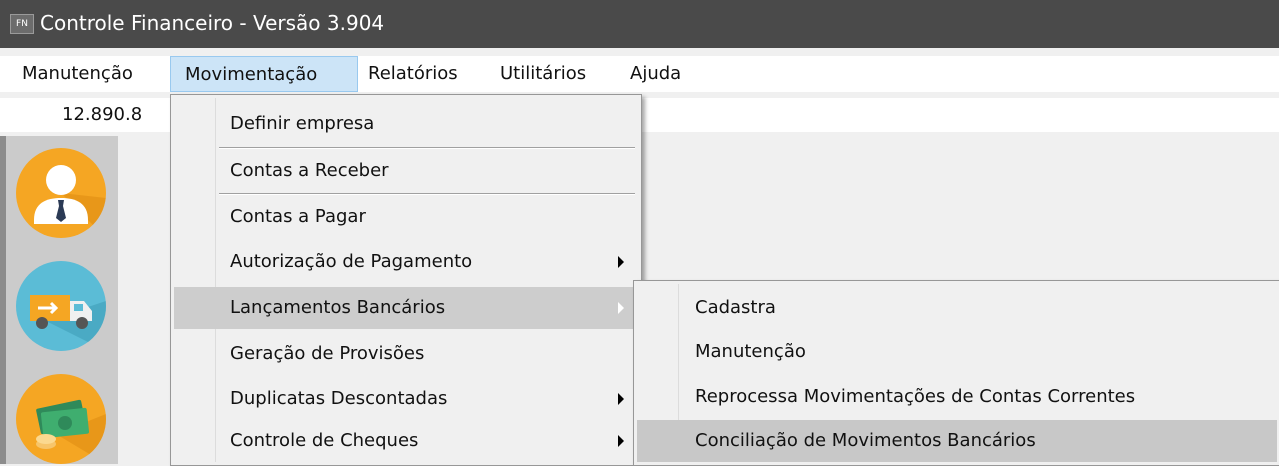 The height and width of the screenshot is (466, 1279). What do you see at coordinates (413, 74) in the screenshot?
I see `menu-relatorios: Relatórios` at bounding box center [413, 74].